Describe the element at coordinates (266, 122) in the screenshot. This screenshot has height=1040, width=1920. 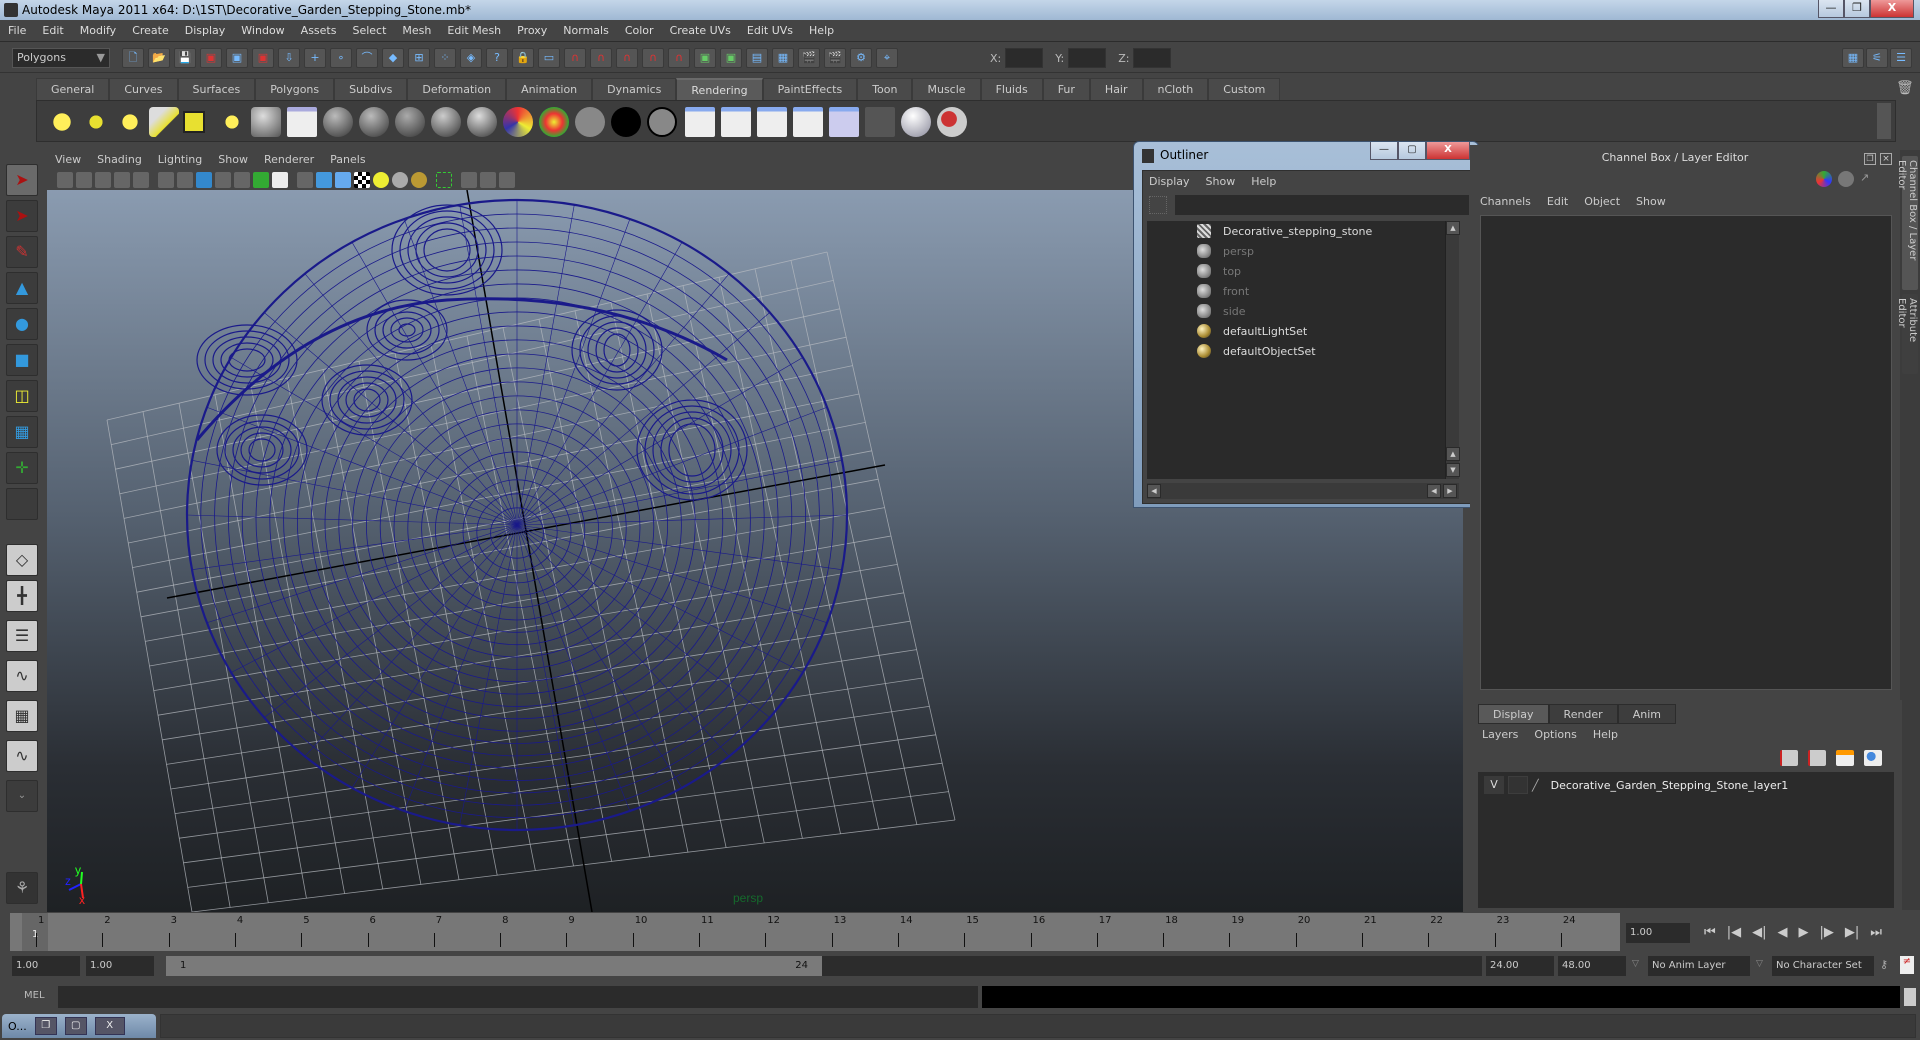
I see `camera-icon` at that location.